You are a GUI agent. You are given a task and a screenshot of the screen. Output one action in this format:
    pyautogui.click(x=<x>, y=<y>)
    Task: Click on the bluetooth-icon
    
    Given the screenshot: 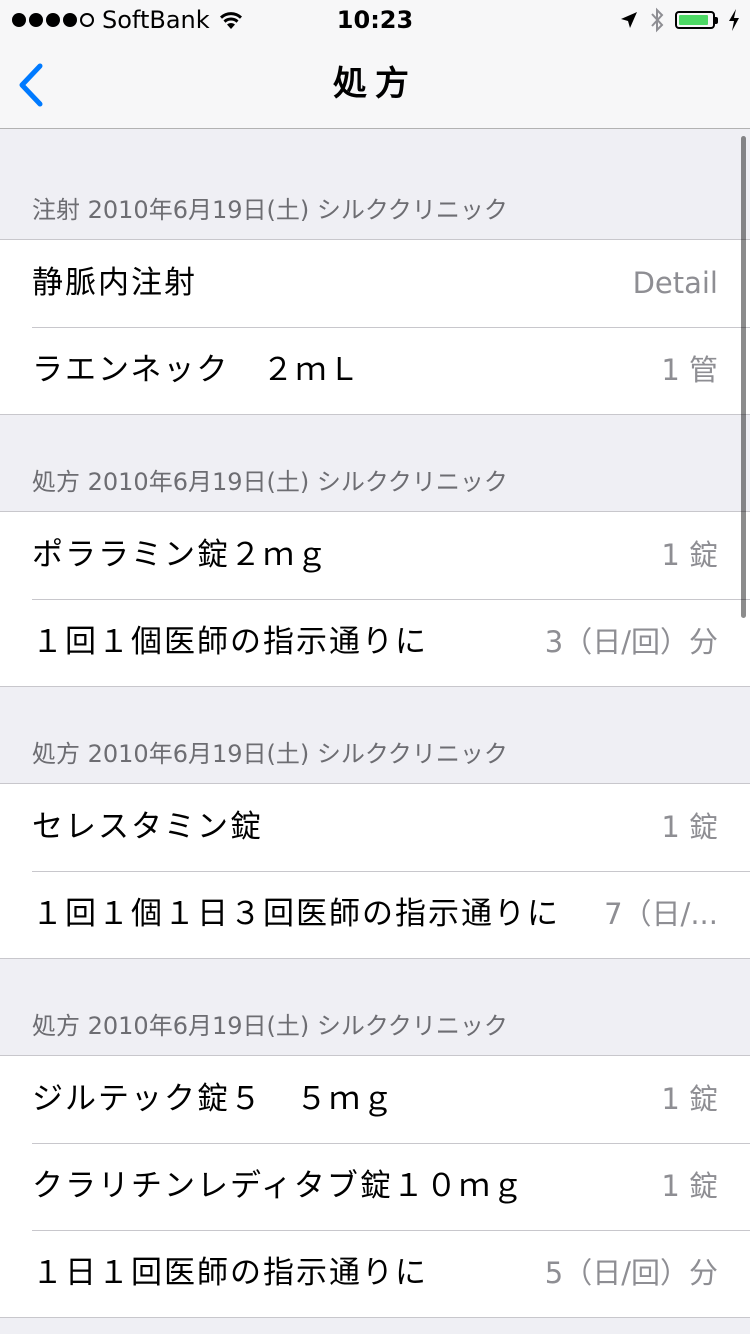 What is the action you would take?
    pyautogui.click(x=657, y=20)
    